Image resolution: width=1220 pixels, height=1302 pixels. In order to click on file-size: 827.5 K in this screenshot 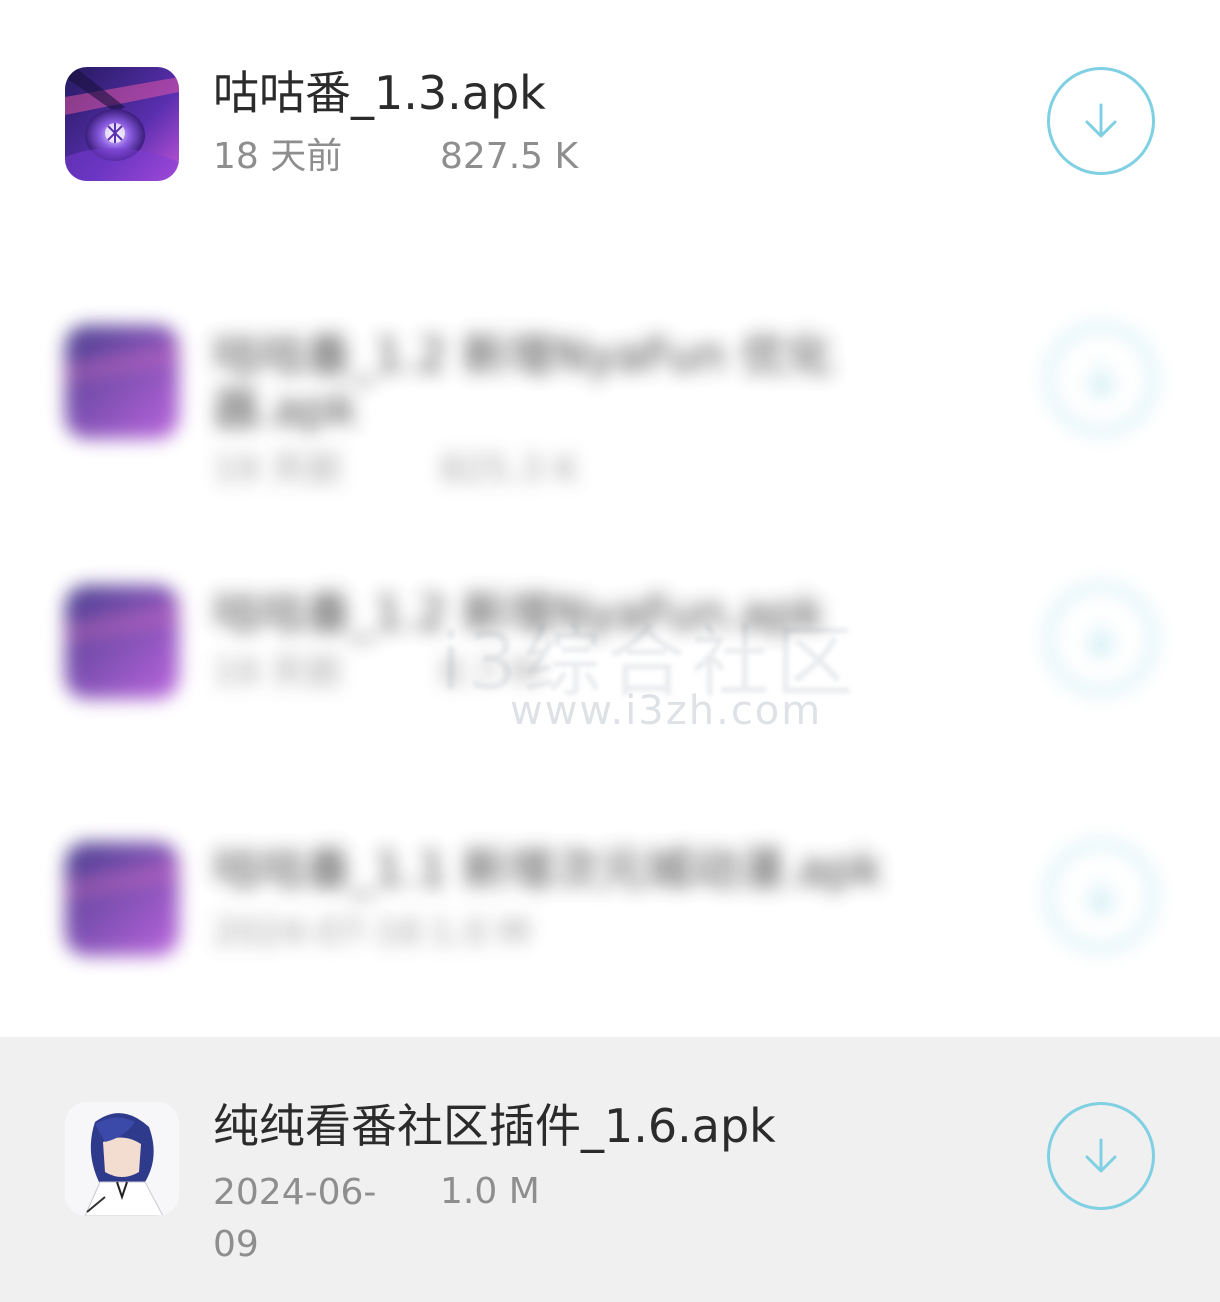, I will do `click(509, 156)`.